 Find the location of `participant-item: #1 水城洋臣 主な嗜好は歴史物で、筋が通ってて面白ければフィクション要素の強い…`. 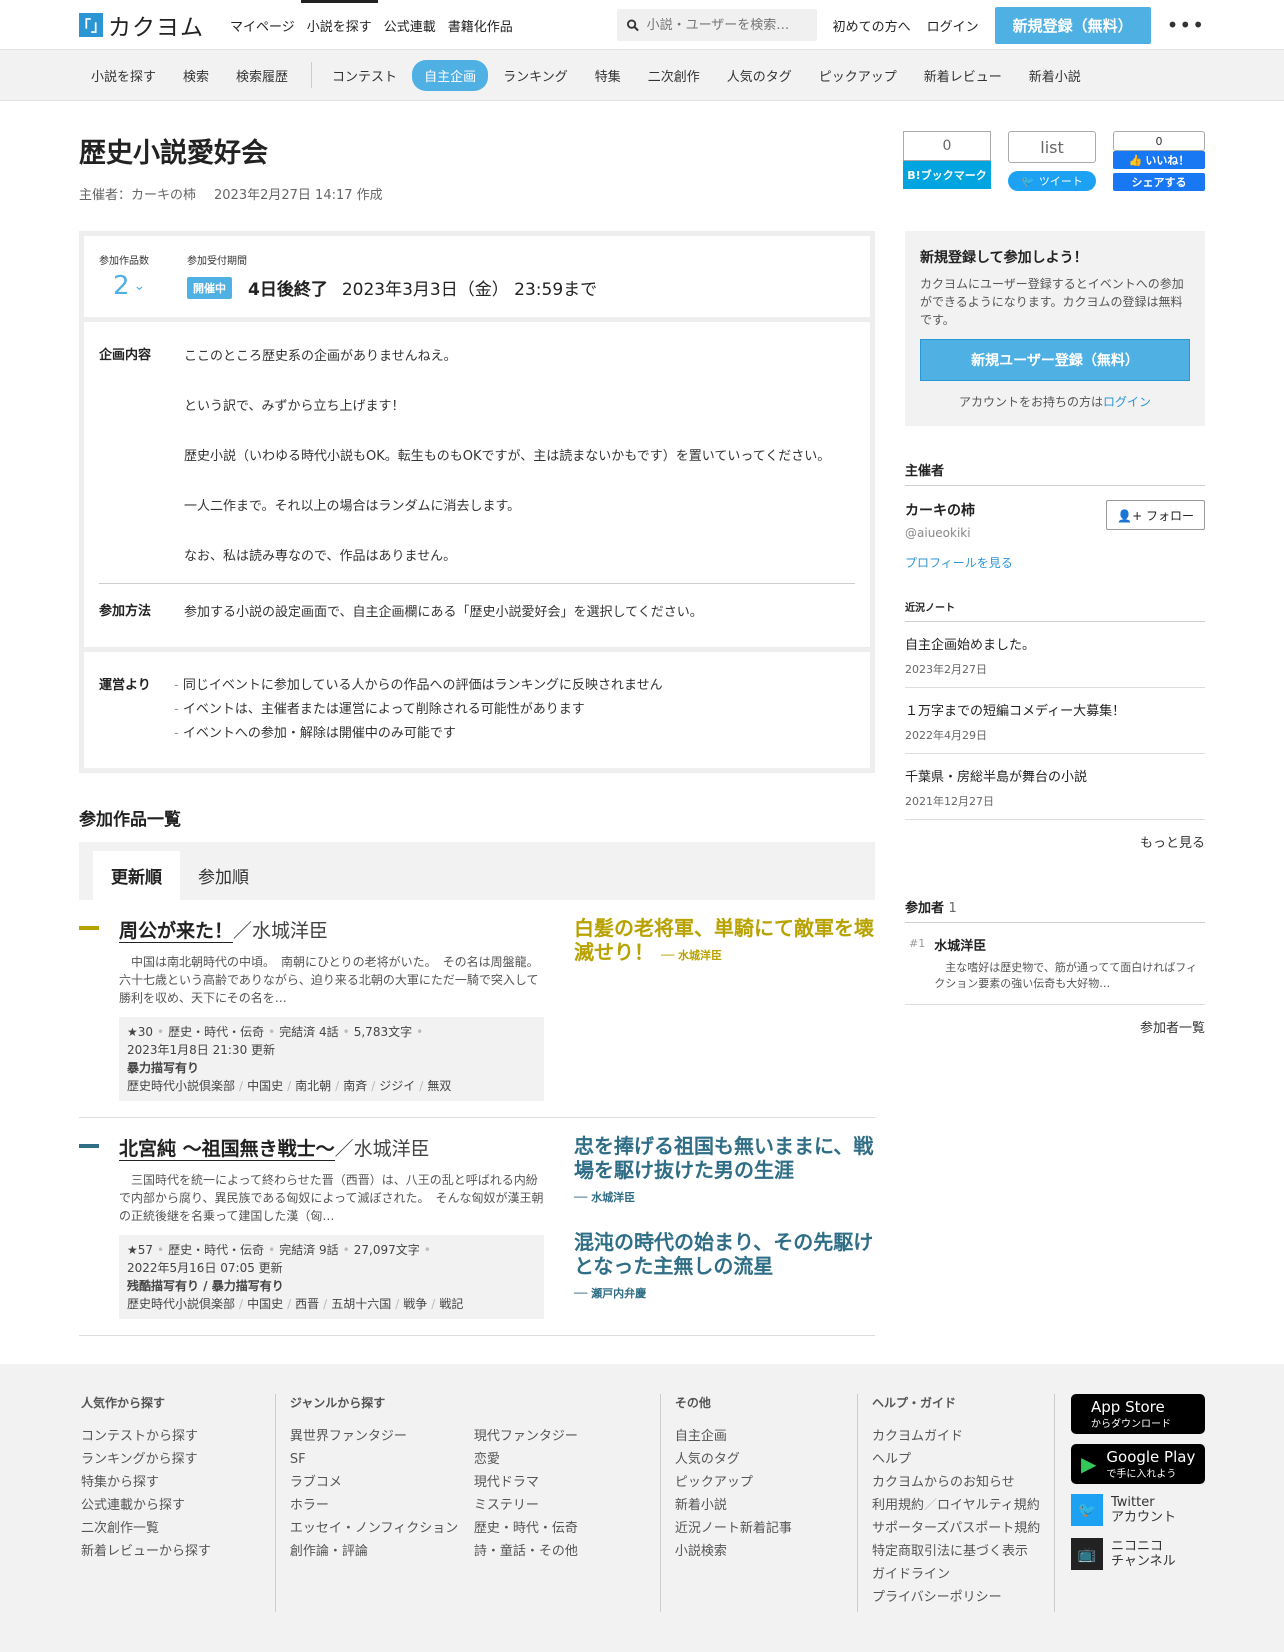

participant-item: #1 水城洋臣 主な嗜好は歴史物で、筋が通ってて面白ければフィクション要素の強い… is located at coordinates (1055, 964).